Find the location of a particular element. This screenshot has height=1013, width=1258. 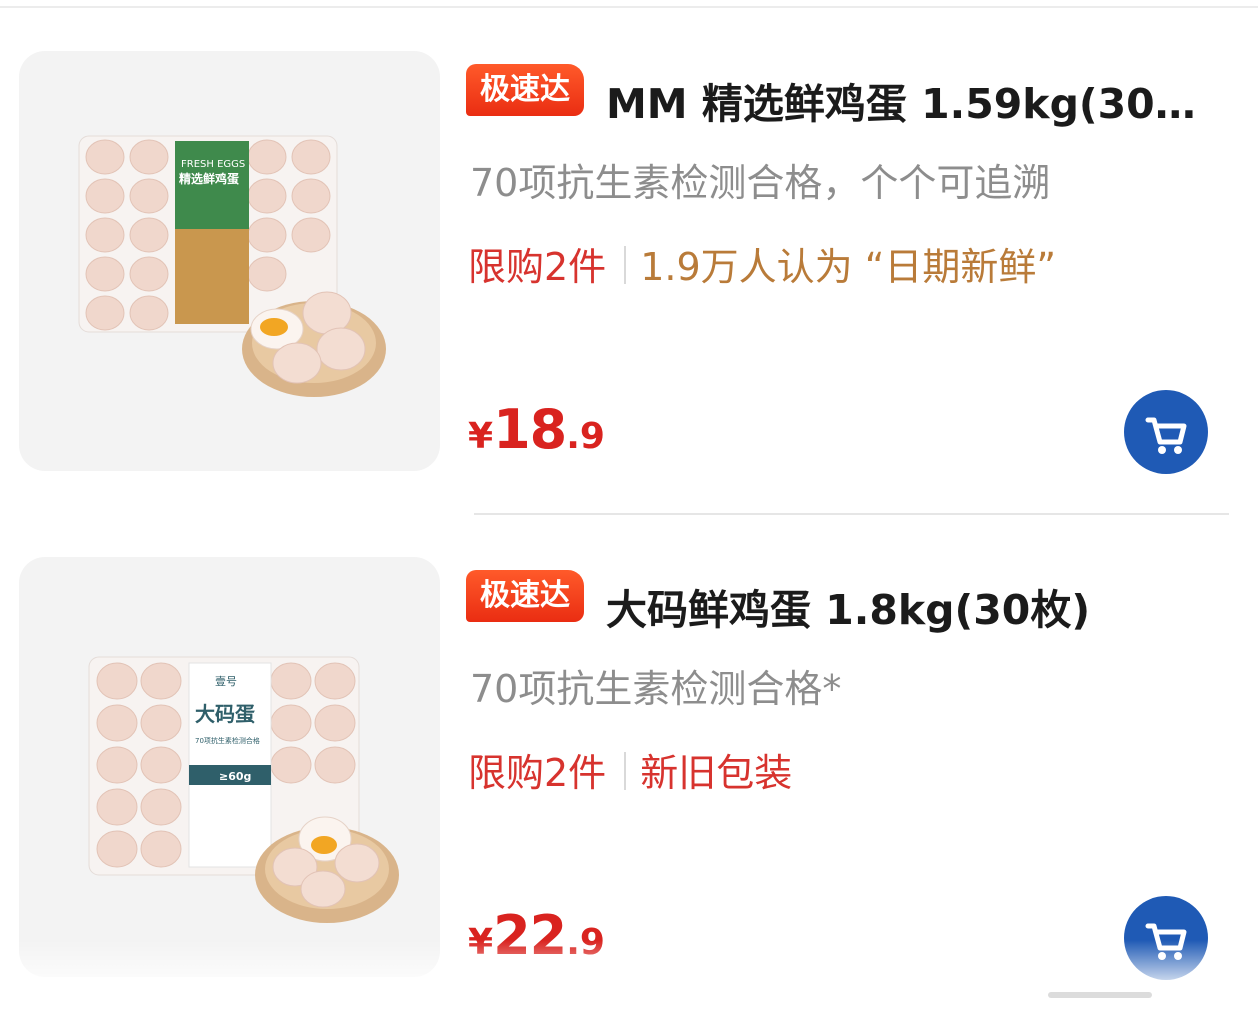

product-price: ¥18.9 is located at coordinates (536, 429).